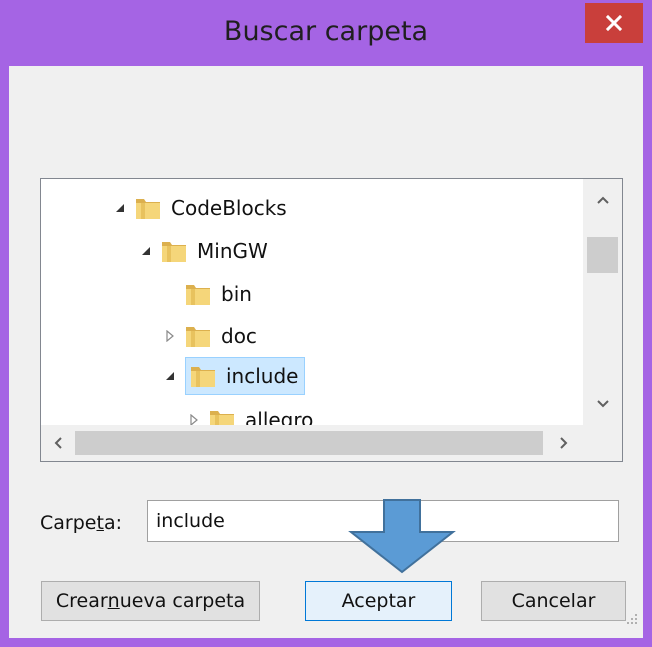 The height and width of the screenshot is (647, 652). Describe the element at coordinates (378, 601) in the screenshot. I see `accept-button: Aceptar` at that location.